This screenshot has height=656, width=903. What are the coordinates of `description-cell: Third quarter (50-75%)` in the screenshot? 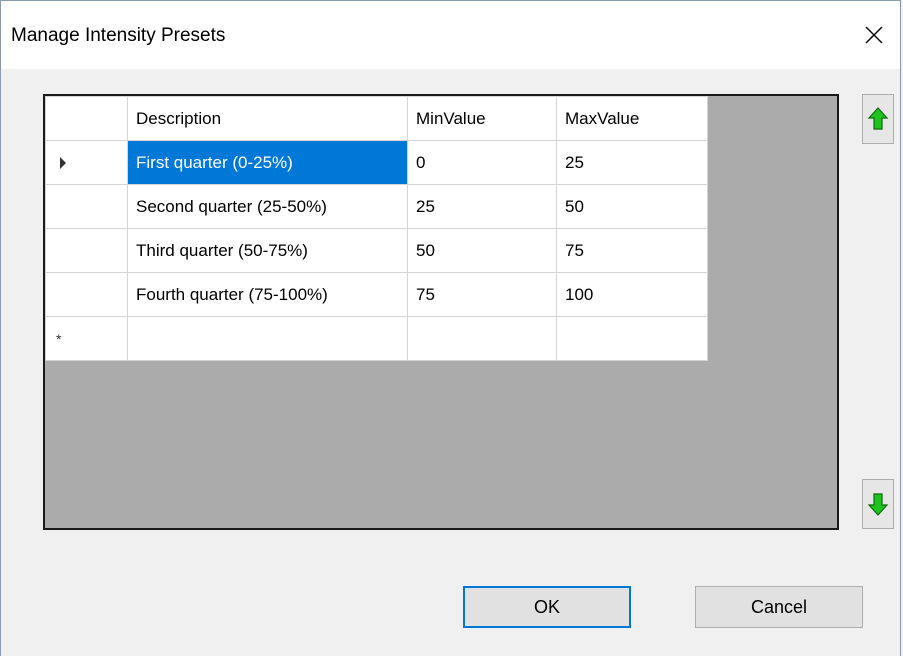 It's located at (267, 250).